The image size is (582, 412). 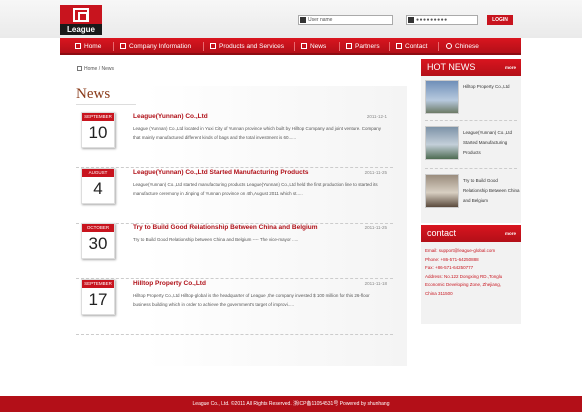 What do you see at coordinates (442, 233) in the screenshot?
I see `contact-title: contact` at bounding box center [442, 233].